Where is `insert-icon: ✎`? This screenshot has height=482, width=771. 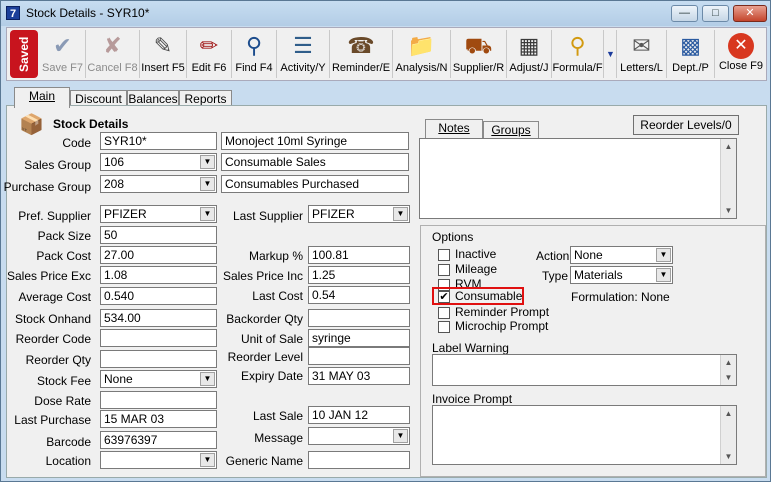
insert-icon: ✎ is located at coordinates (163, 45).